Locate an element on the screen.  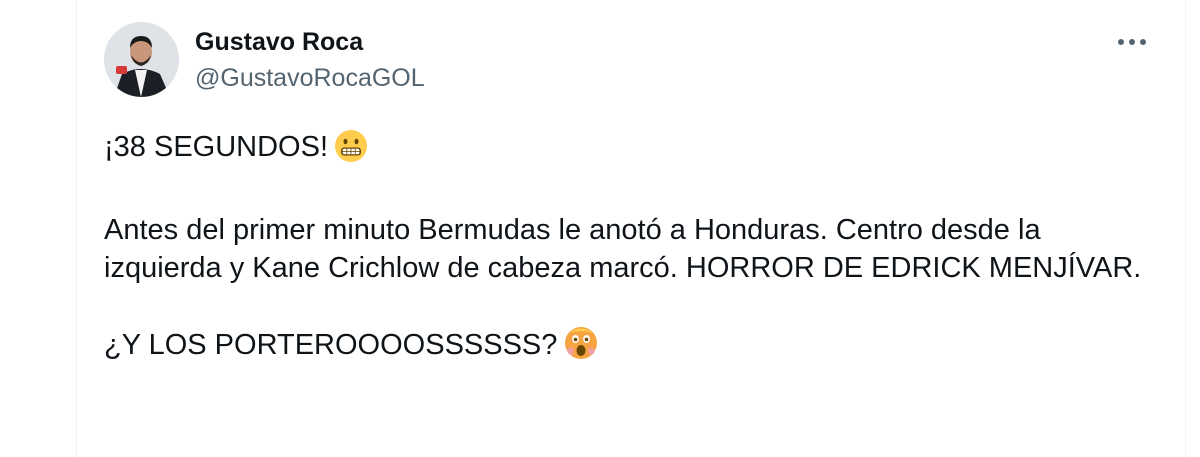
tweet-line-1: ¡38 SEGUNDOS! is located at coordinates (634, 150).